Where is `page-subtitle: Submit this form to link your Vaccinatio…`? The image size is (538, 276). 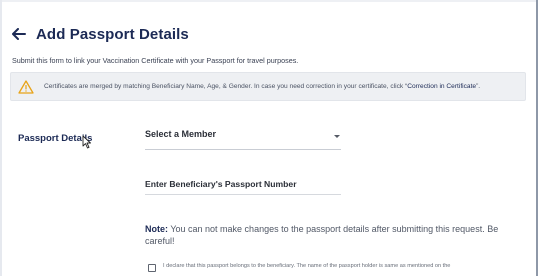 page-subtitle: Submit this form to link your Vaccinatio… is located at coordinates (155, 60).